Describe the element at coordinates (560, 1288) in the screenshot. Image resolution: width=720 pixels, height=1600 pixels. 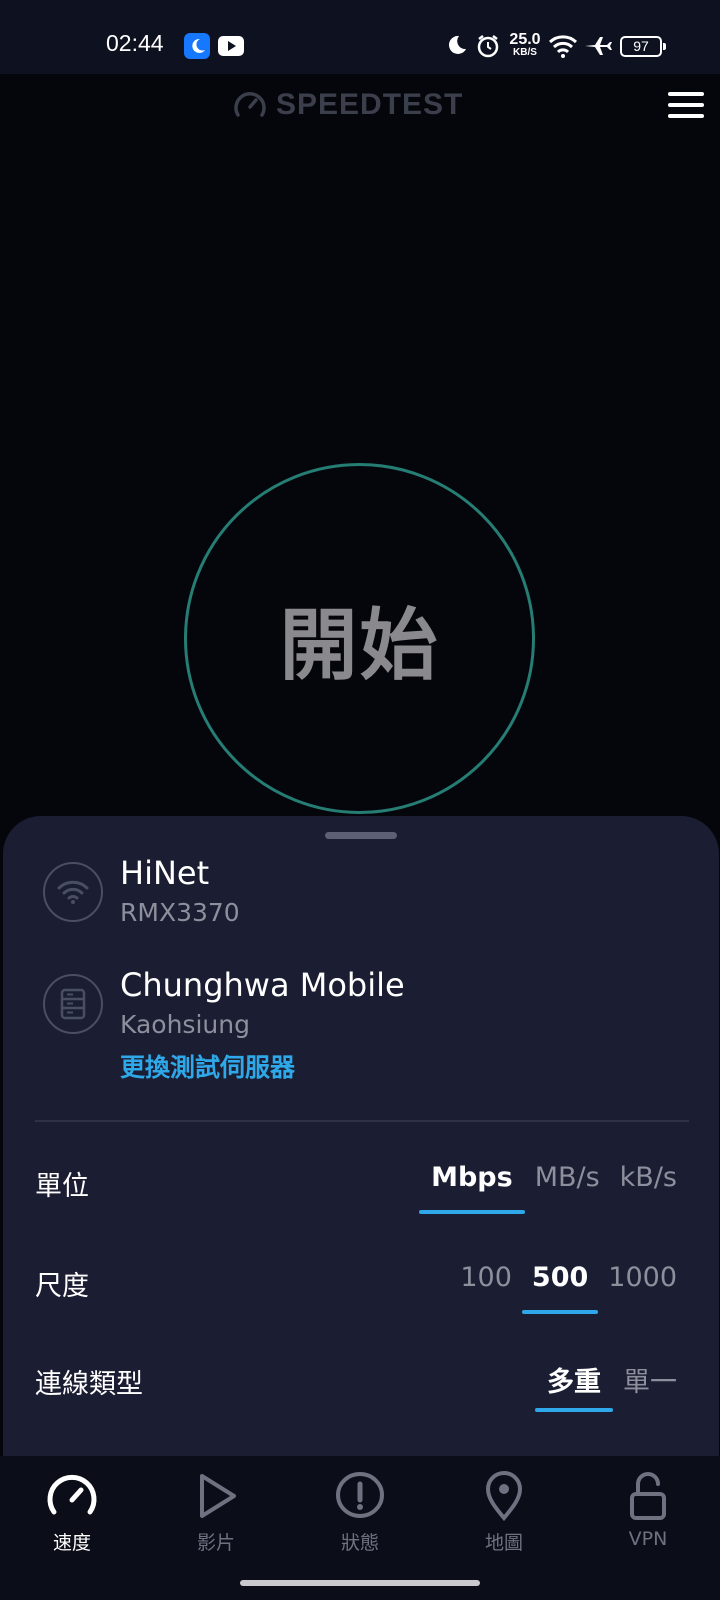
I see `scale-option-500: 500` at that location.